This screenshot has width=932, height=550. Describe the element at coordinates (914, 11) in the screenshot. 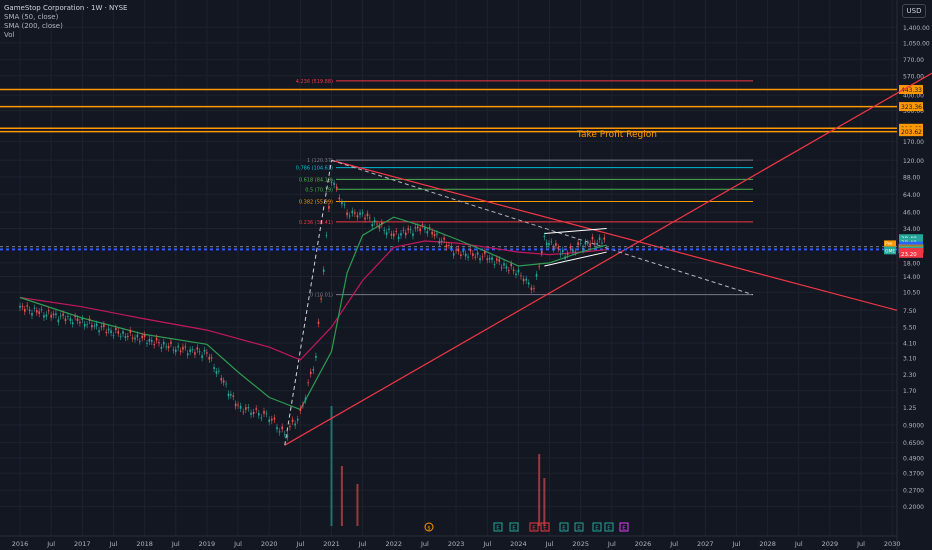

I see `currency-button: USD` at that location.